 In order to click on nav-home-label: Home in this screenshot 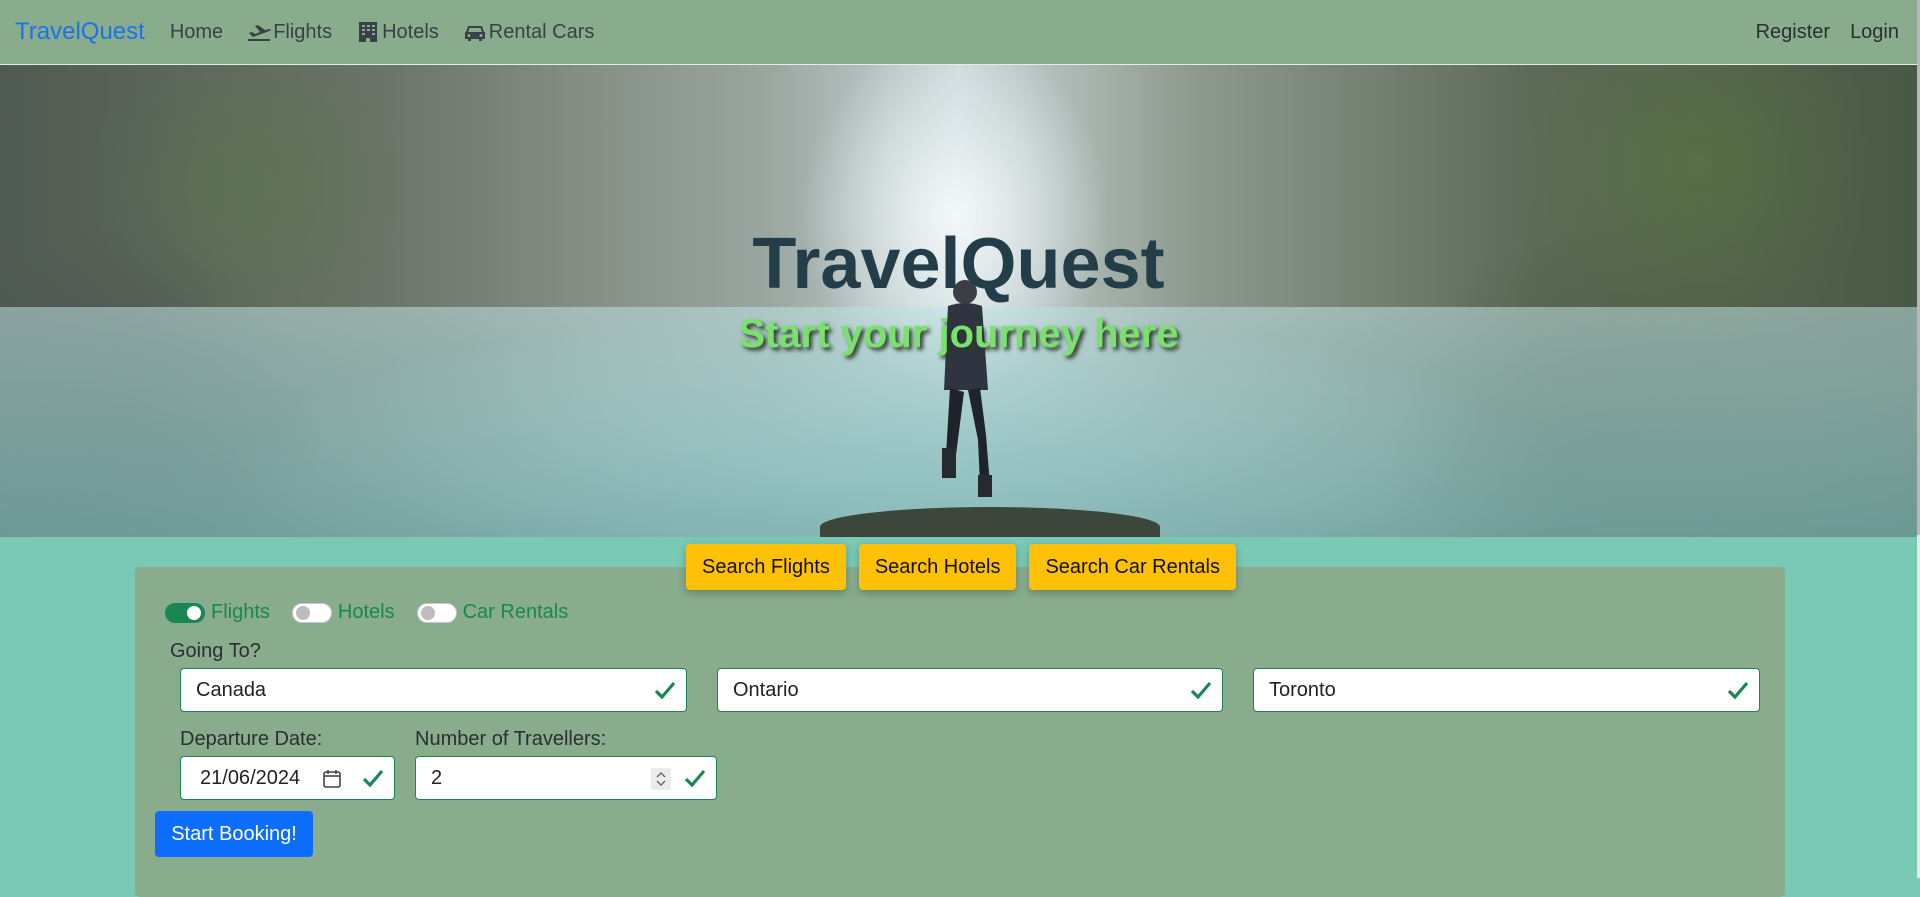, I will do `click(196, 31)`.